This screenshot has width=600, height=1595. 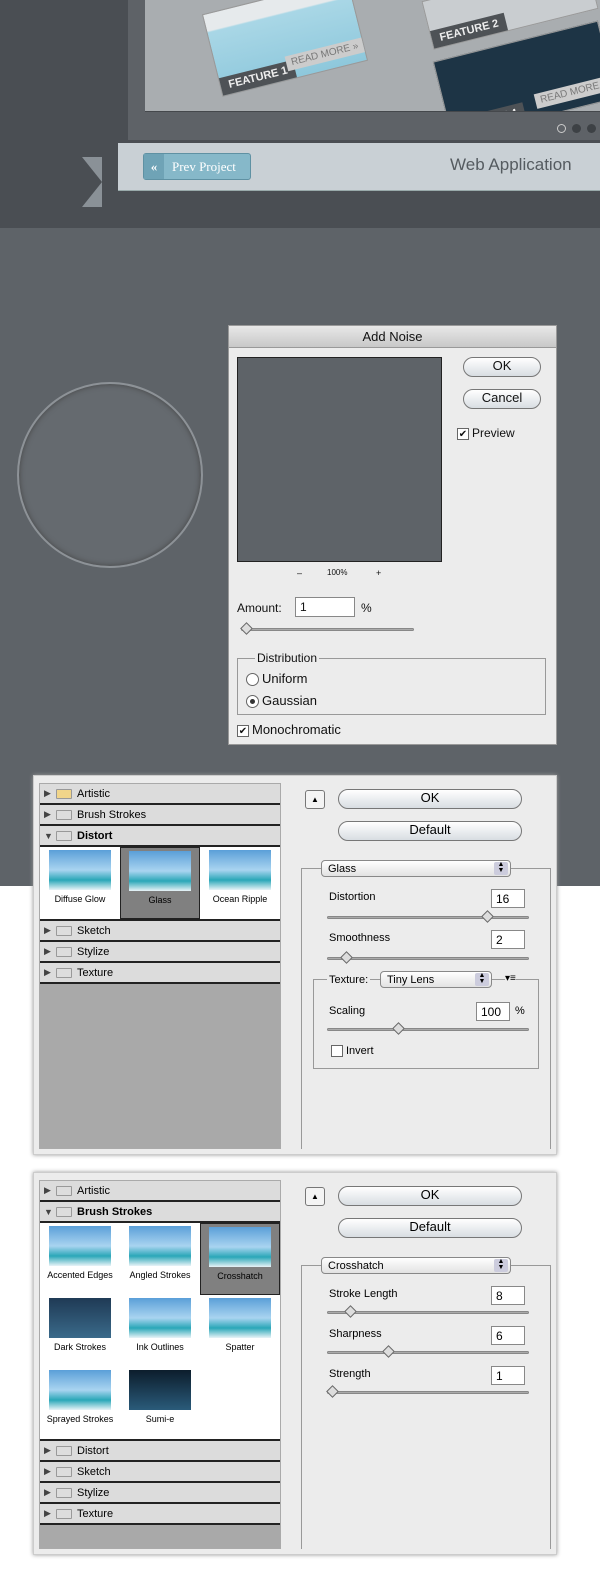 What do you see at coordinates (327, 628) in the screenshot?
I see `amount-slider` at bounding box center [327, 628].